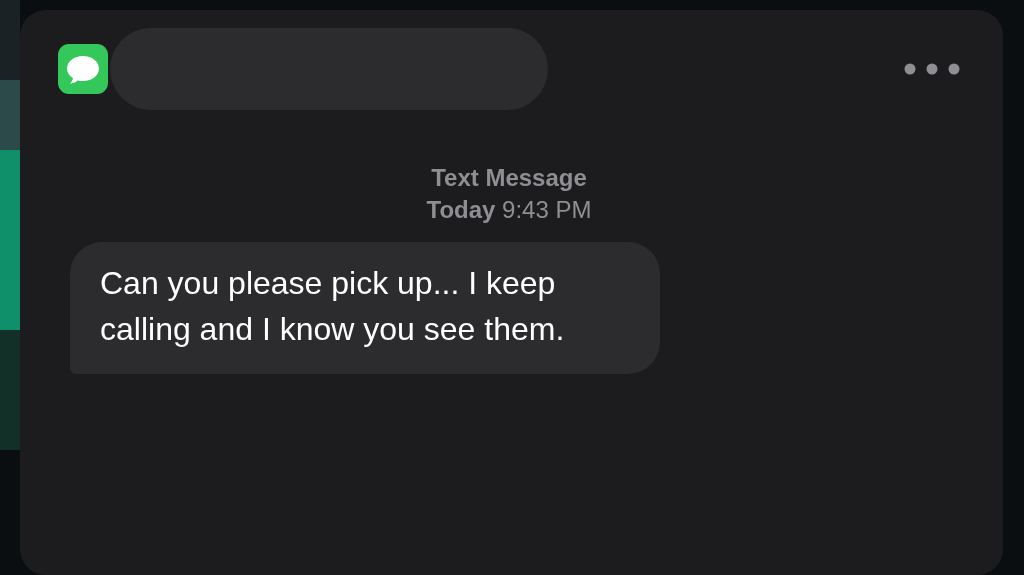  Describe the element at coordinates (932, 69) in the screenshot. I see `more-icon` at that location.